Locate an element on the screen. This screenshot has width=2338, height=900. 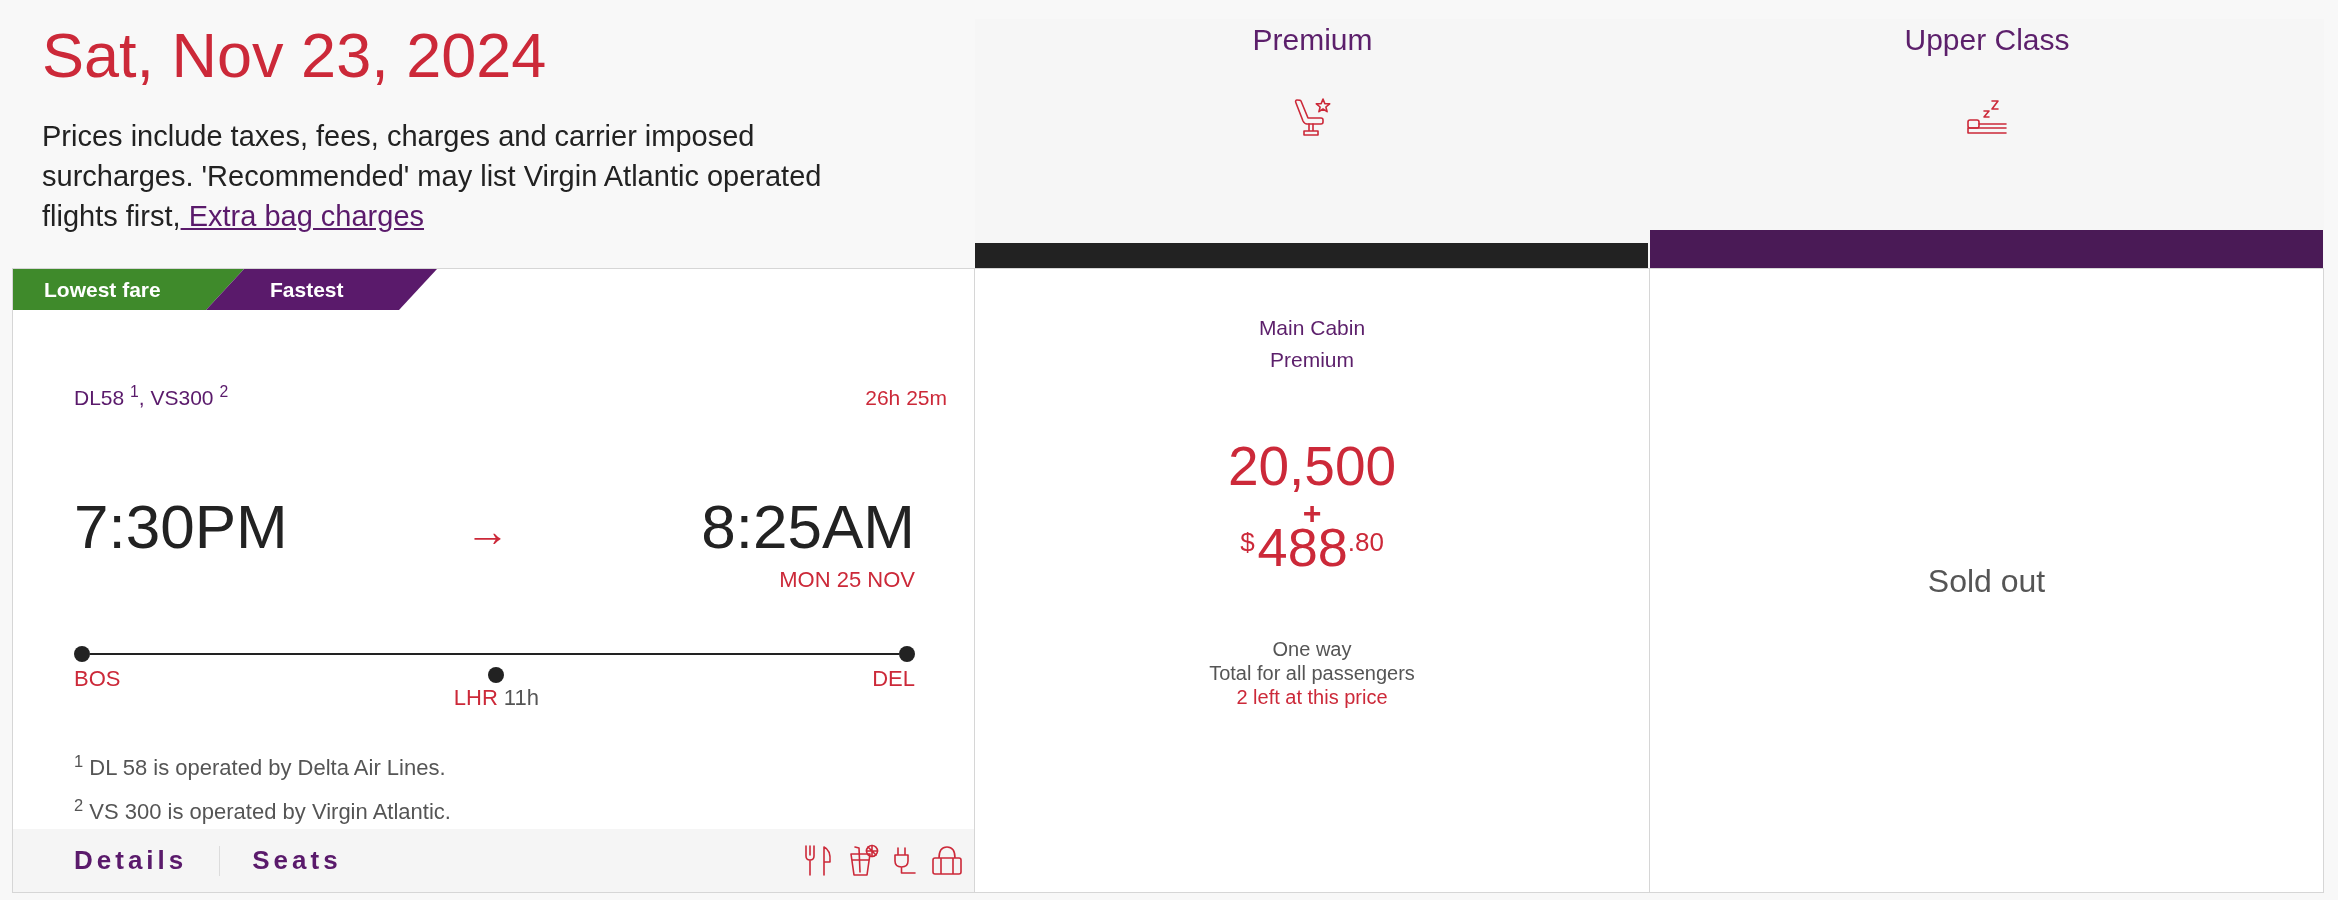
arrival-date: MON 25 NOV is located at coordinates (847, 580).